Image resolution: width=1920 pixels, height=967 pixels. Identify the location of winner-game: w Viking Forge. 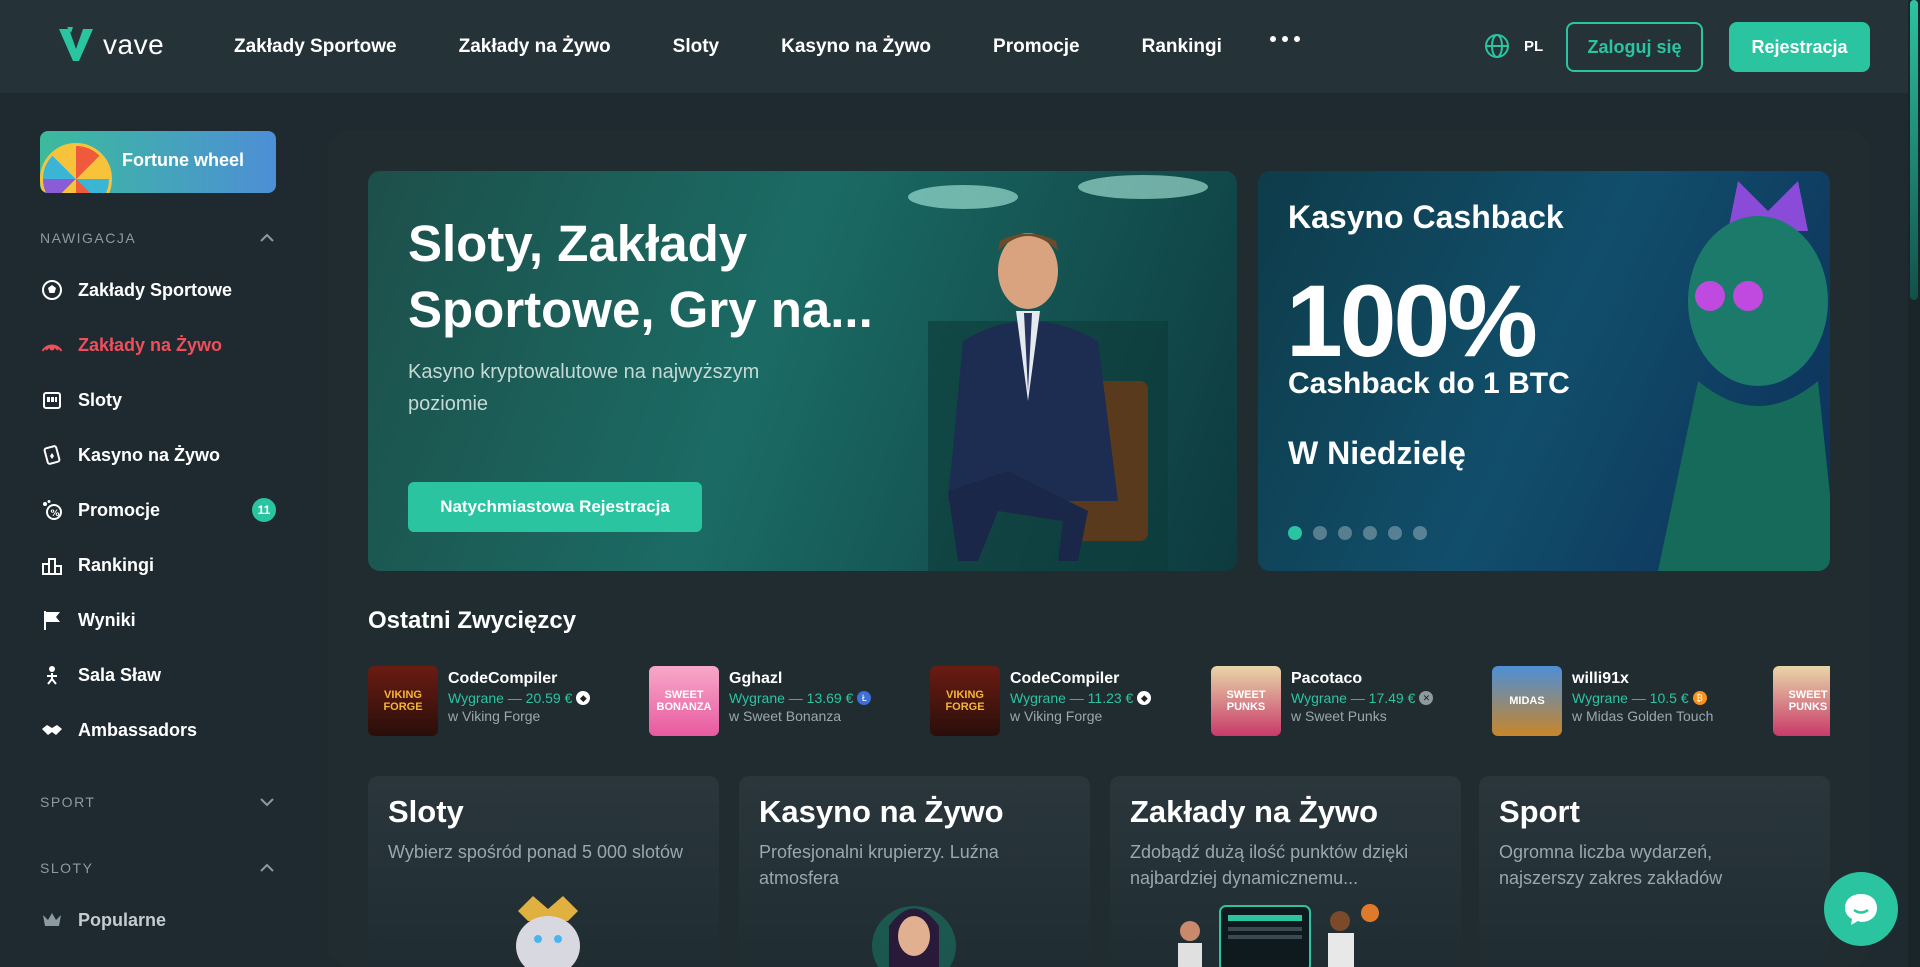
(494, 716).